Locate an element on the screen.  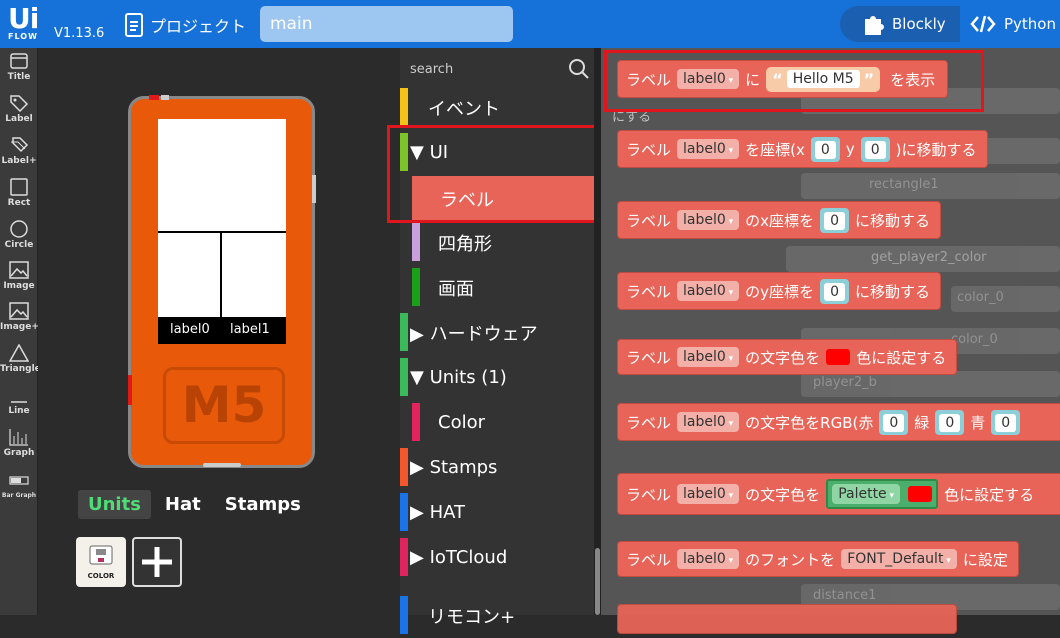
line-icon is located at coordinates (19, 402).